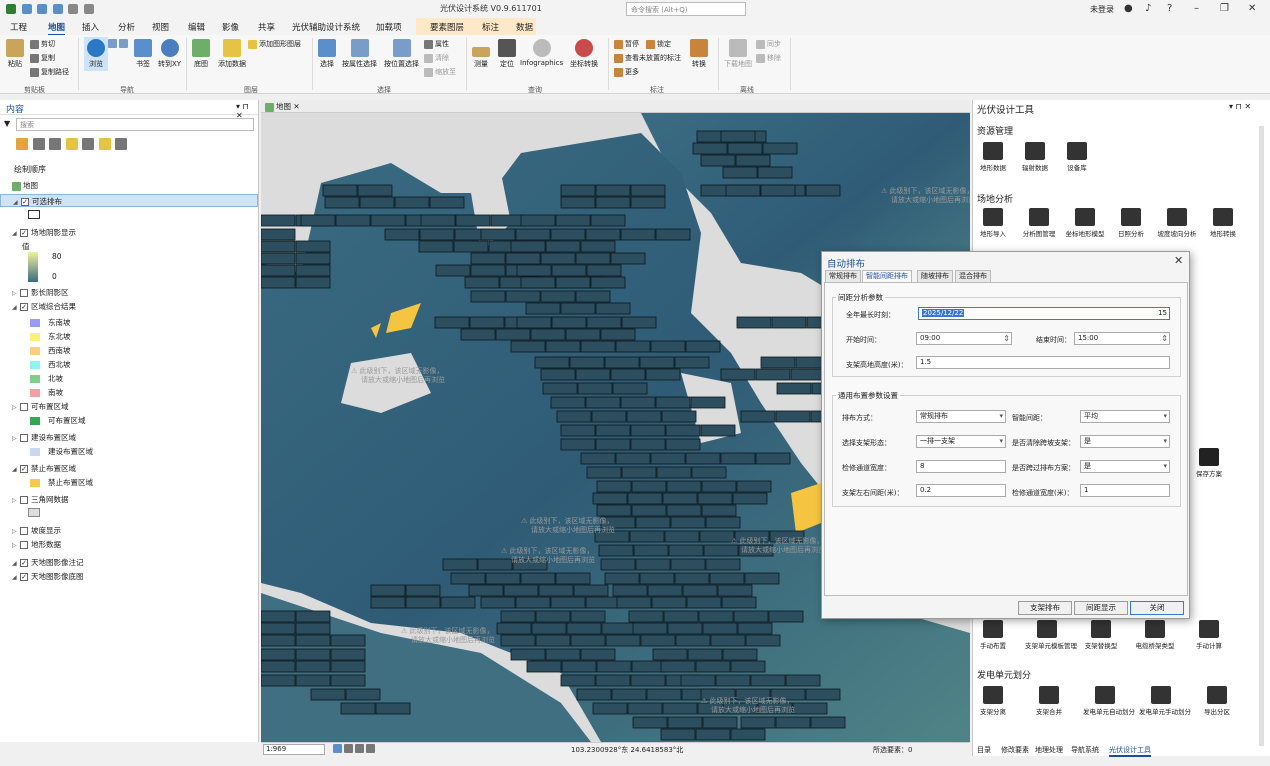  Describe the element at coordinates (129, 406) in the screenshot. I see `toc-layer: ▷ 可布置区域` at that location.